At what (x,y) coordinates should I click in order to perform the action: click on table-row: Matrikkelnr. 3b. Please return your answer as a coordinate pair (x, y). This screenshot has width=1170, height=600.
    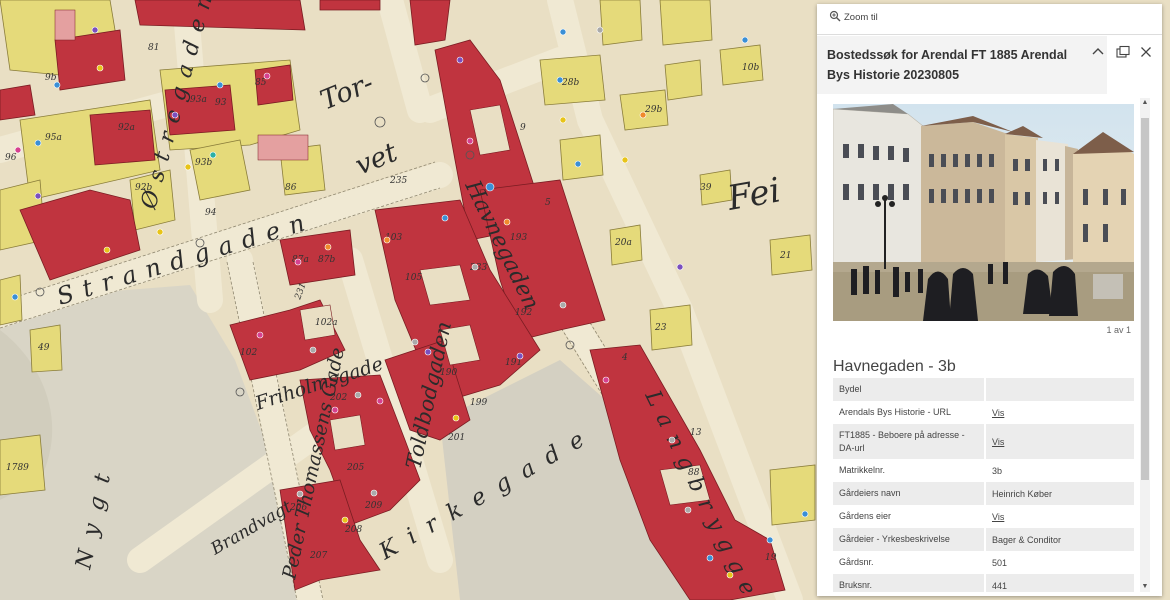
    Looking at the image, I should click on (983, 470).